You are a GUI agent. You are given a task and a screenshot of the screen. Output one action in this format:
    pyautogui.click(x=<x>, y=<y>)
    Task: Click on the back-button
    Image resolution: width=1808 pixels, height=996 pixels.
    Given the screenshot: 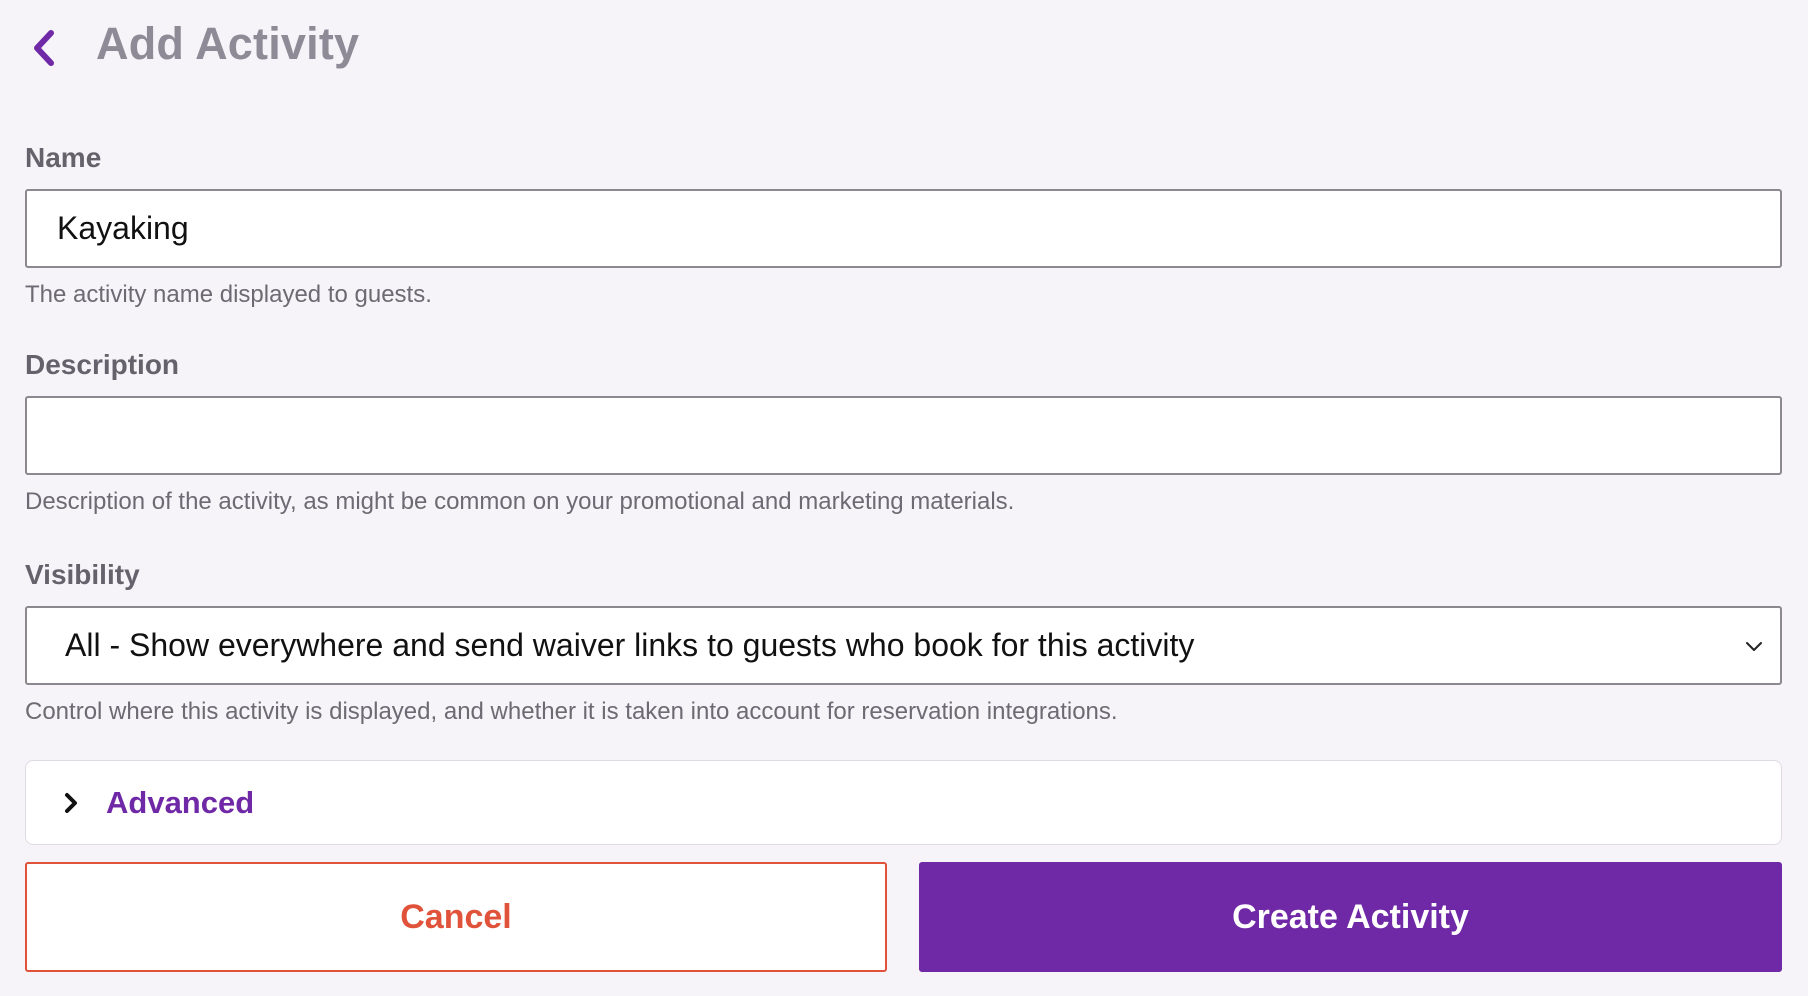 What is the action you would take?
    pyautogui.click(x=44, y=48)
    